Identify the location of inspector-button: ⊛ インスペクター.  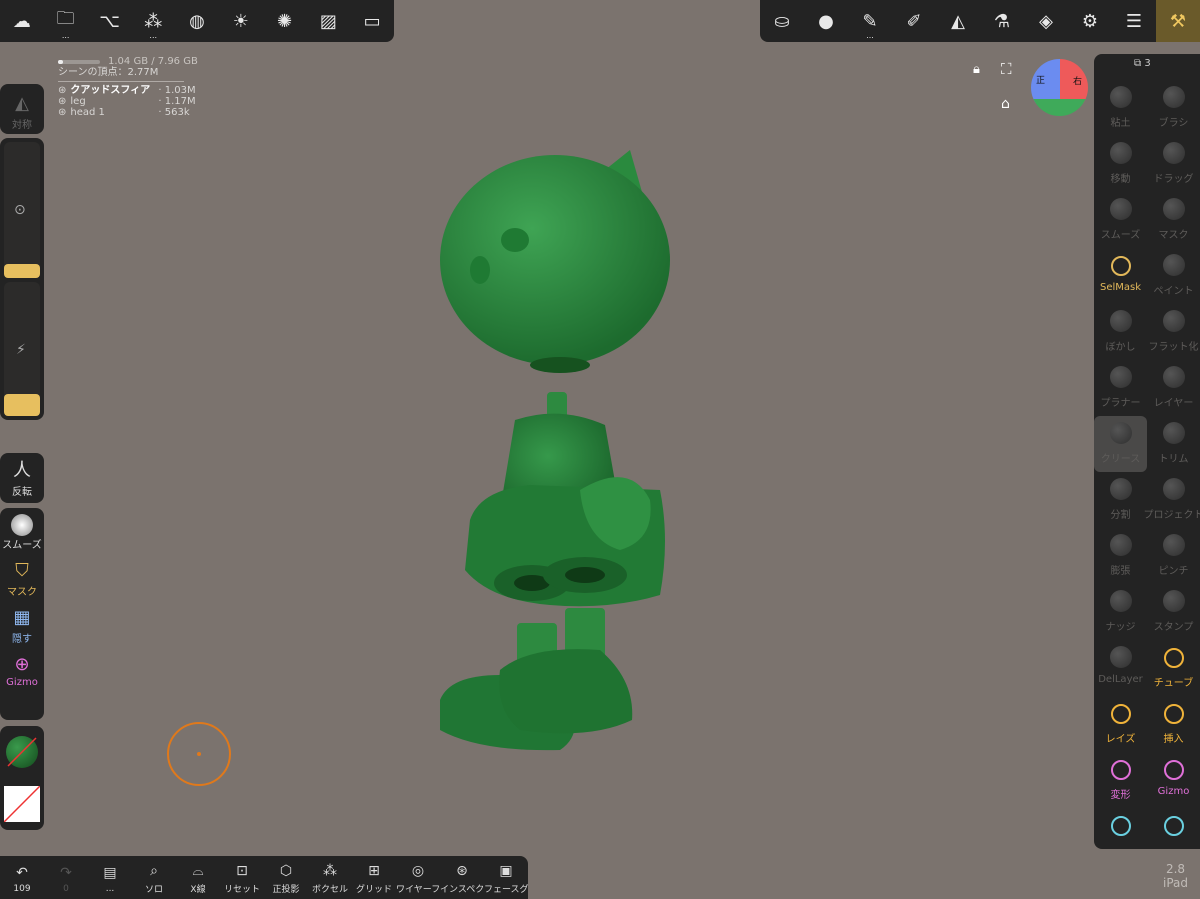
(462, 877).